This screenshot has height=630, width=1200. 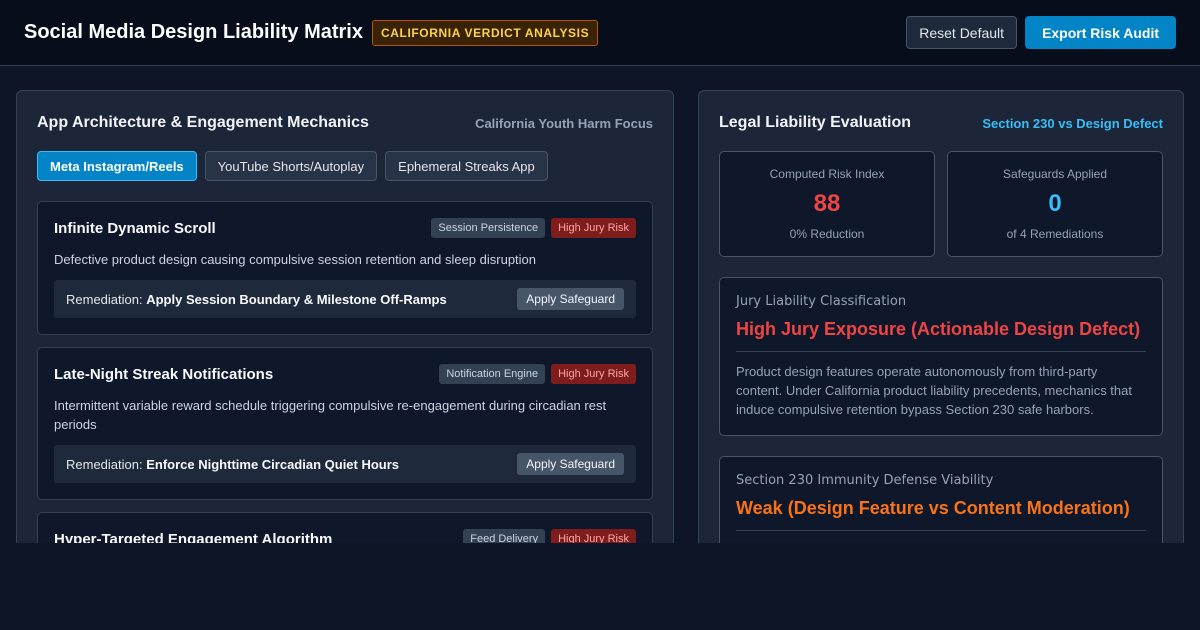 I want to click on mechanics-panel-title: App Architecture & Engagement Mechanics, so click(x=203, y=122).